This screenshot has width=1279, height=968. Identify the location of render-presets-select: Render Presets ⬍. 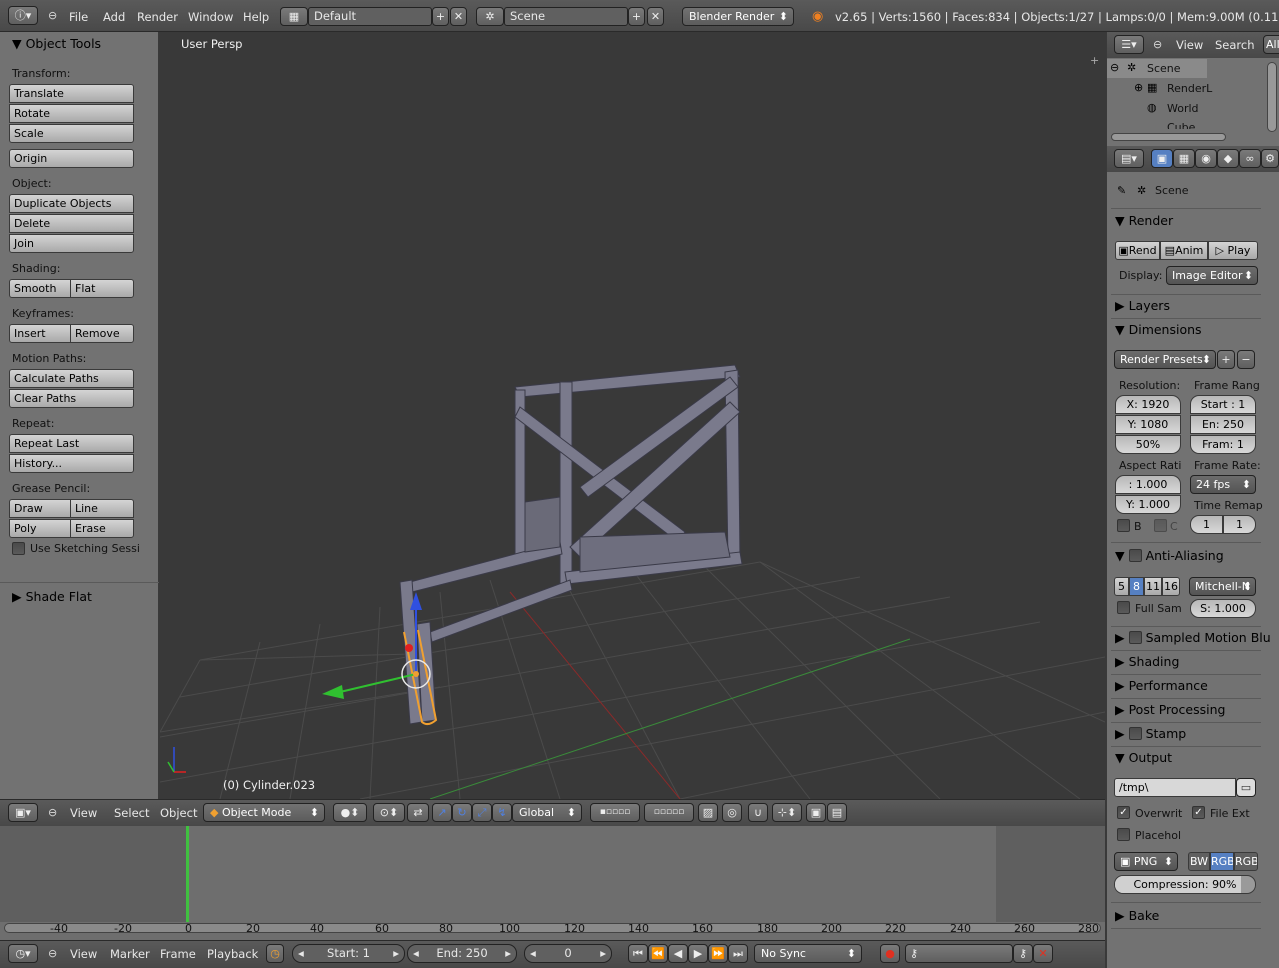
(1165, 359).